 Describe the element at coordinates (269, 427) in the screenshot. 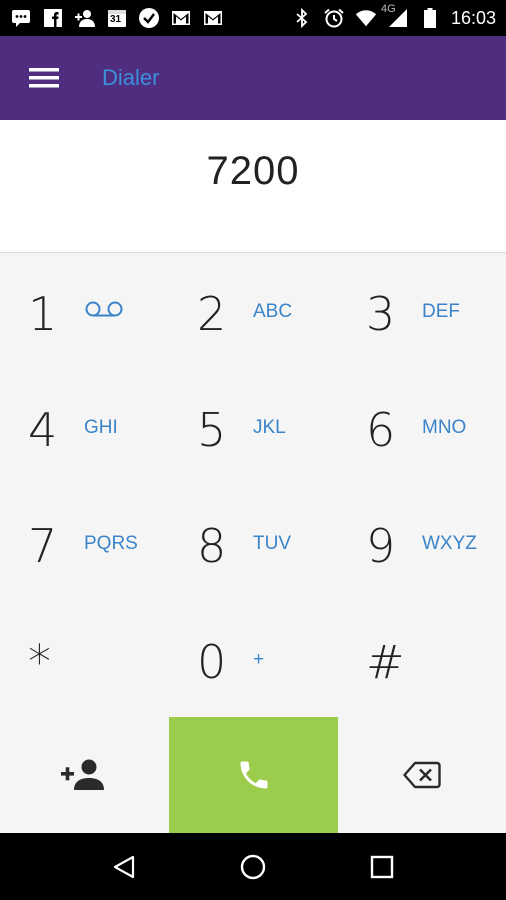

I see `key-letters: JKL` at that location.